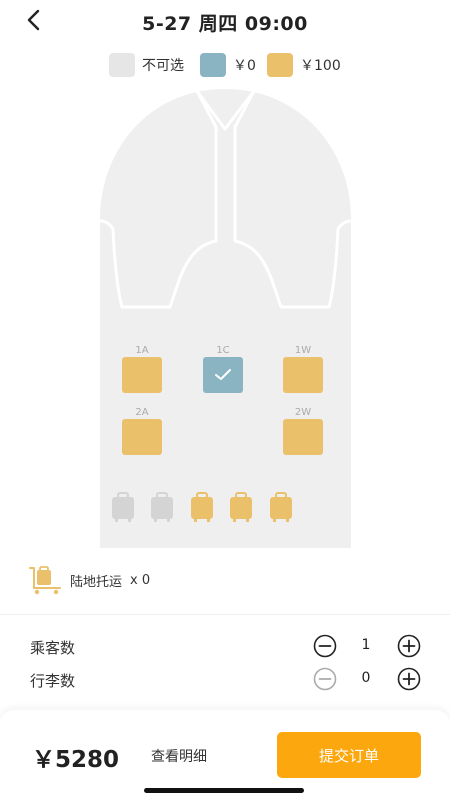 This screenshot has width=450, height=800. I want to click on legend-label: 不可选, so click(163, 66).